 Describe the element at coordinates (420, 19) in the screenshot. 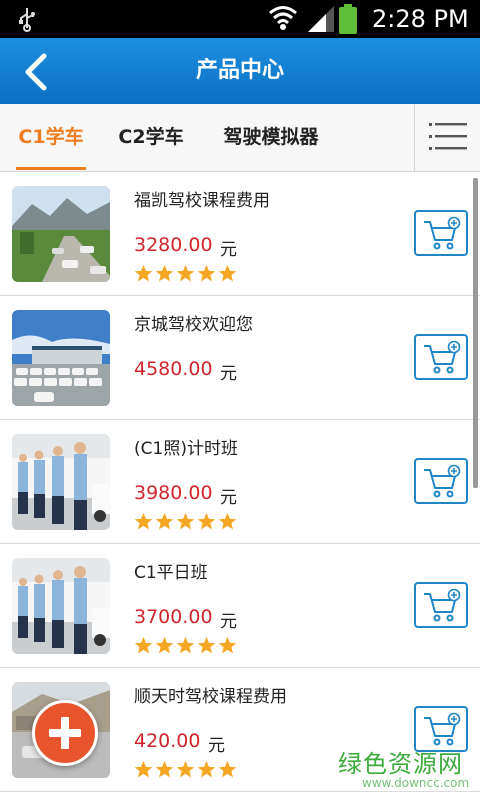

I see `status-time: 2:28 PM` at that location.